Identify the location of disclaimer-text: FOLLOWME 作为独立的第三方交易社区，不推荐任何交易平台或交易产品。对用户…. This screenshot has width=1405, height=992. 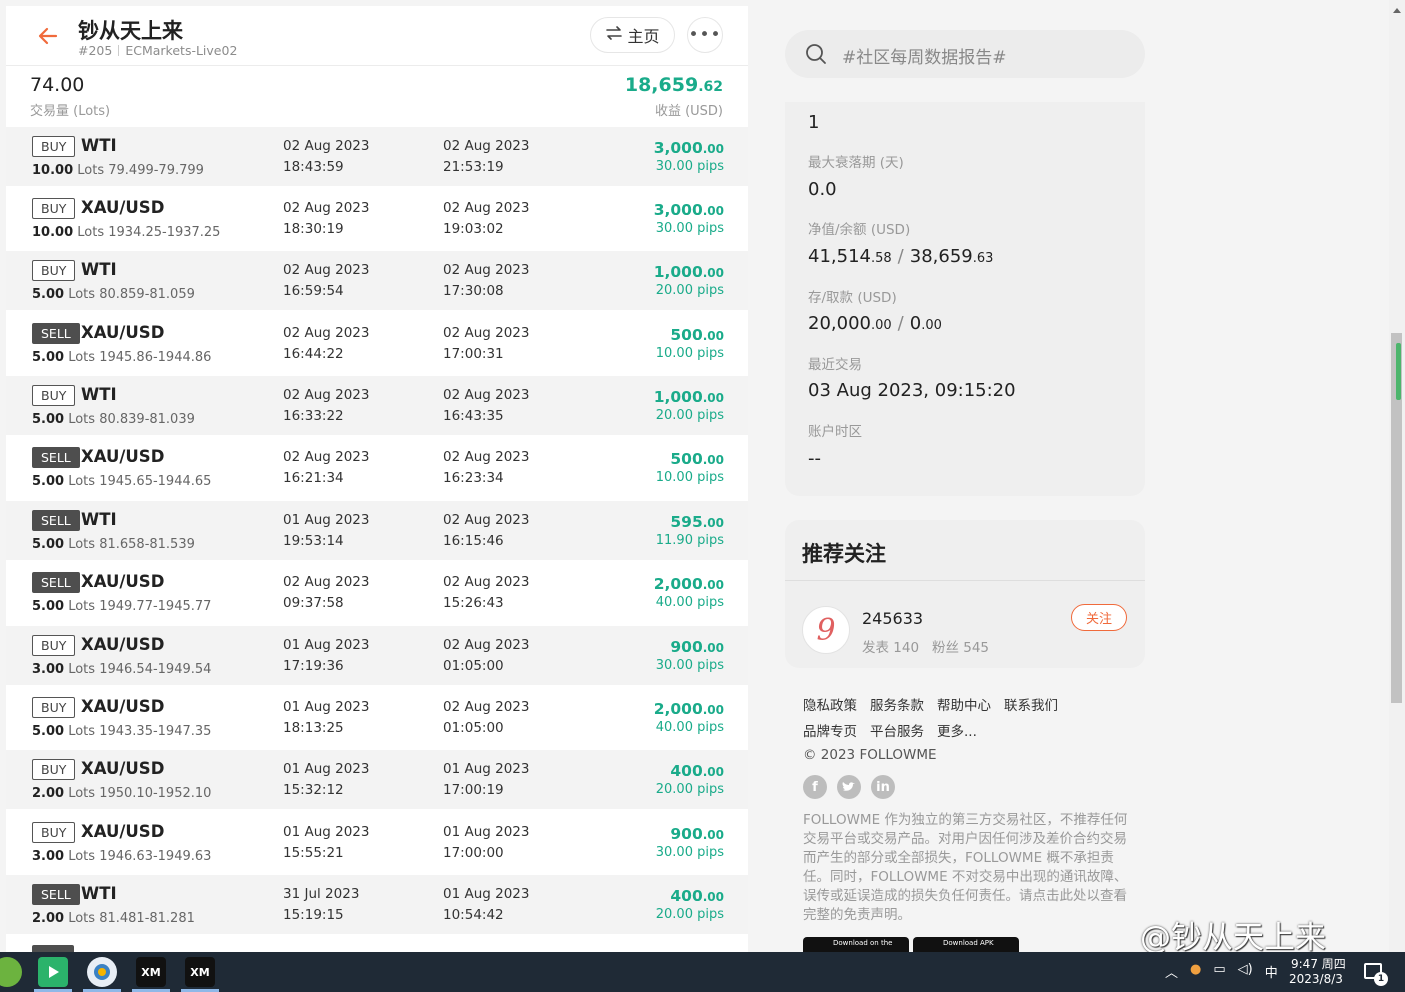
(968, 868).